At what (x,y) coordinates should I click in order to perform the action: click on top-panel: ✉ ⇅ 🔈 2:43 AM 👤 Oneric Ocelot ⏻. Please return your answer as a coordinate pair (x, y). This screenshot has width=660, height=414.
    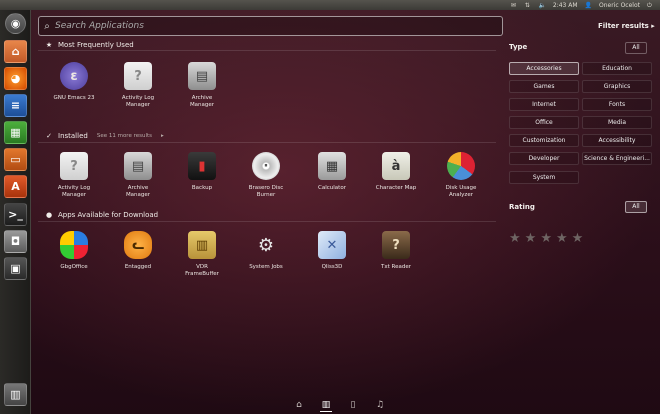
    Looking at the image, I should click on (330, 5).